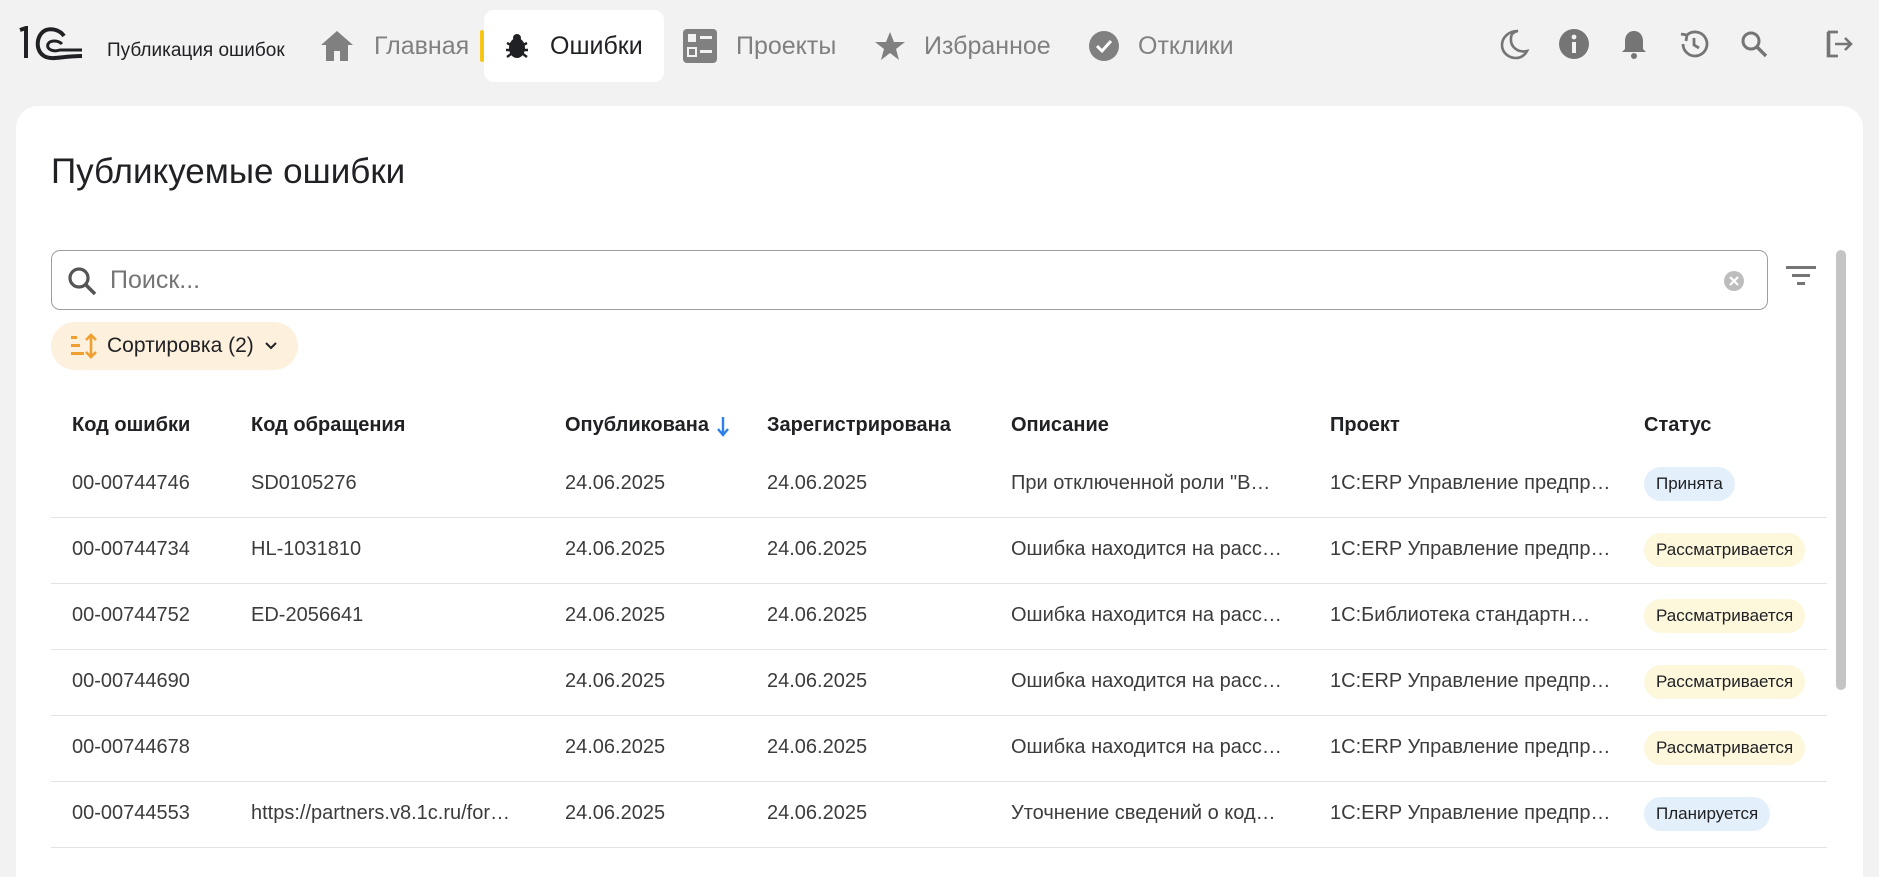  What do you see at coordinates (307, 615) in the screenshot?
I see `request-code-cell: ED-2056641` at bounding box center [307, 615].